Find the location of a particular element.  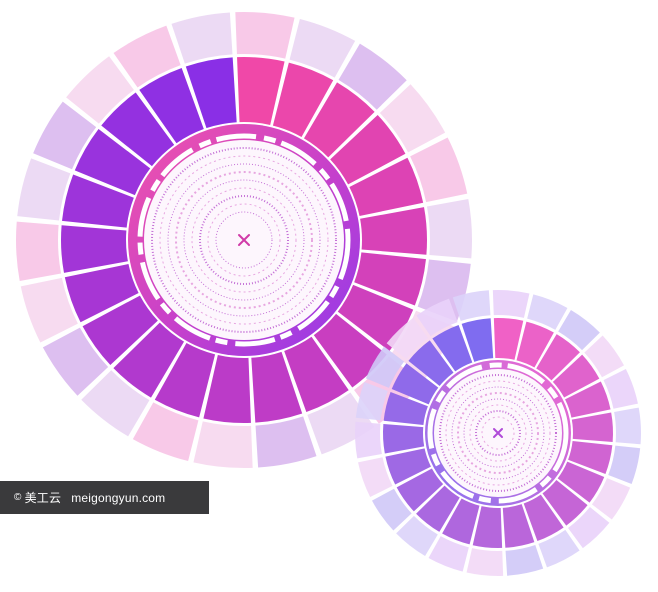

watermark-brand: 美工云 is located at coordinates (43, 498).